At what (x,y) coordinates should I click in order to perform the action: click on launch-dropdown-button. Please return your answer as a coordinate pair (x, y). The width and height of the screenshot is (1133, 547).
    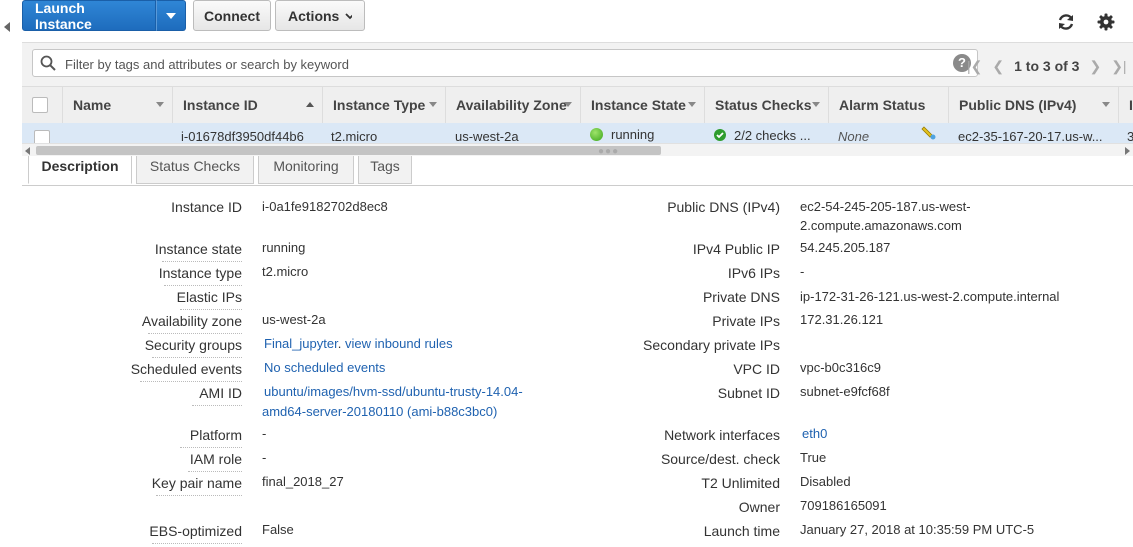
    Looking at the image, I should click on (171, 15).